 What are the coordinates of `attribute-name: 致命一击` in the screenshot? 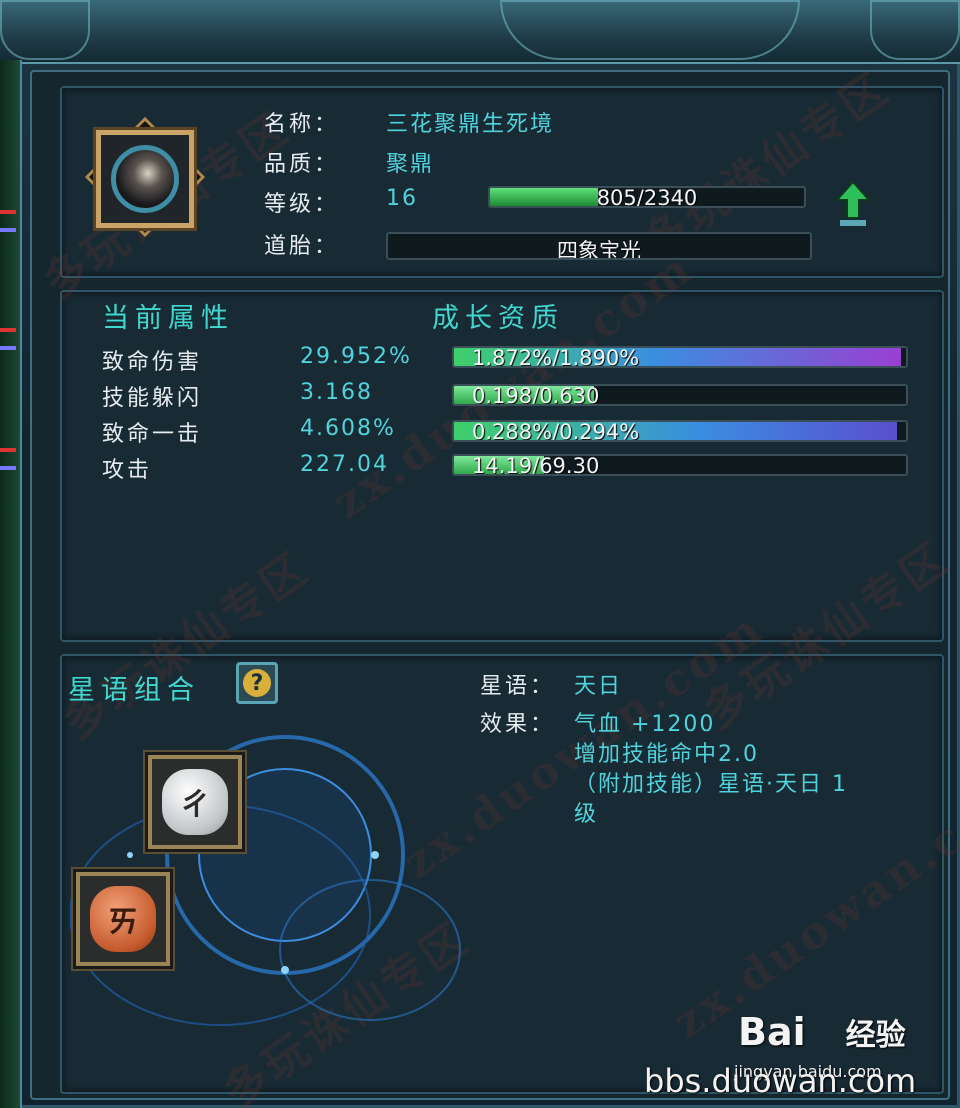 It's located at (152, 434).